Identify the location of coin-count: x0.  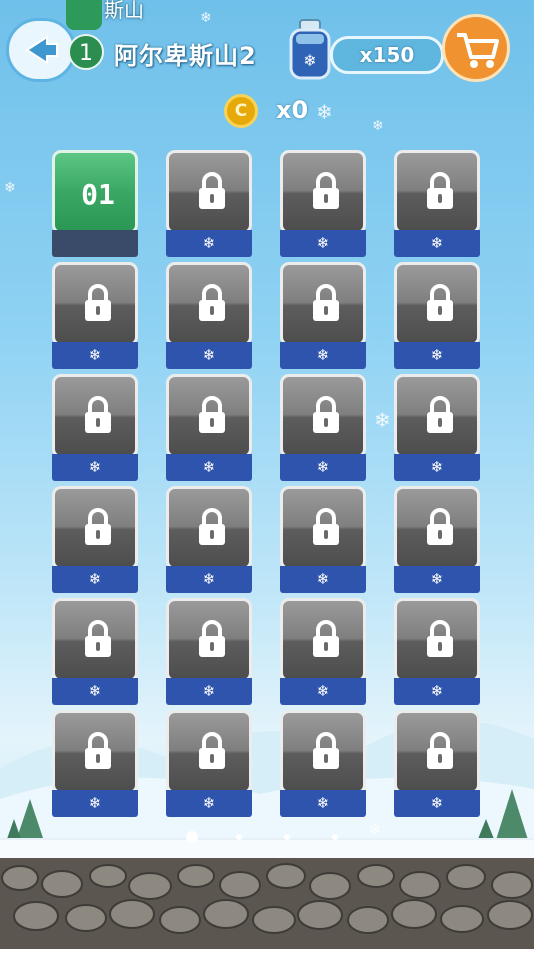
(292, 110).